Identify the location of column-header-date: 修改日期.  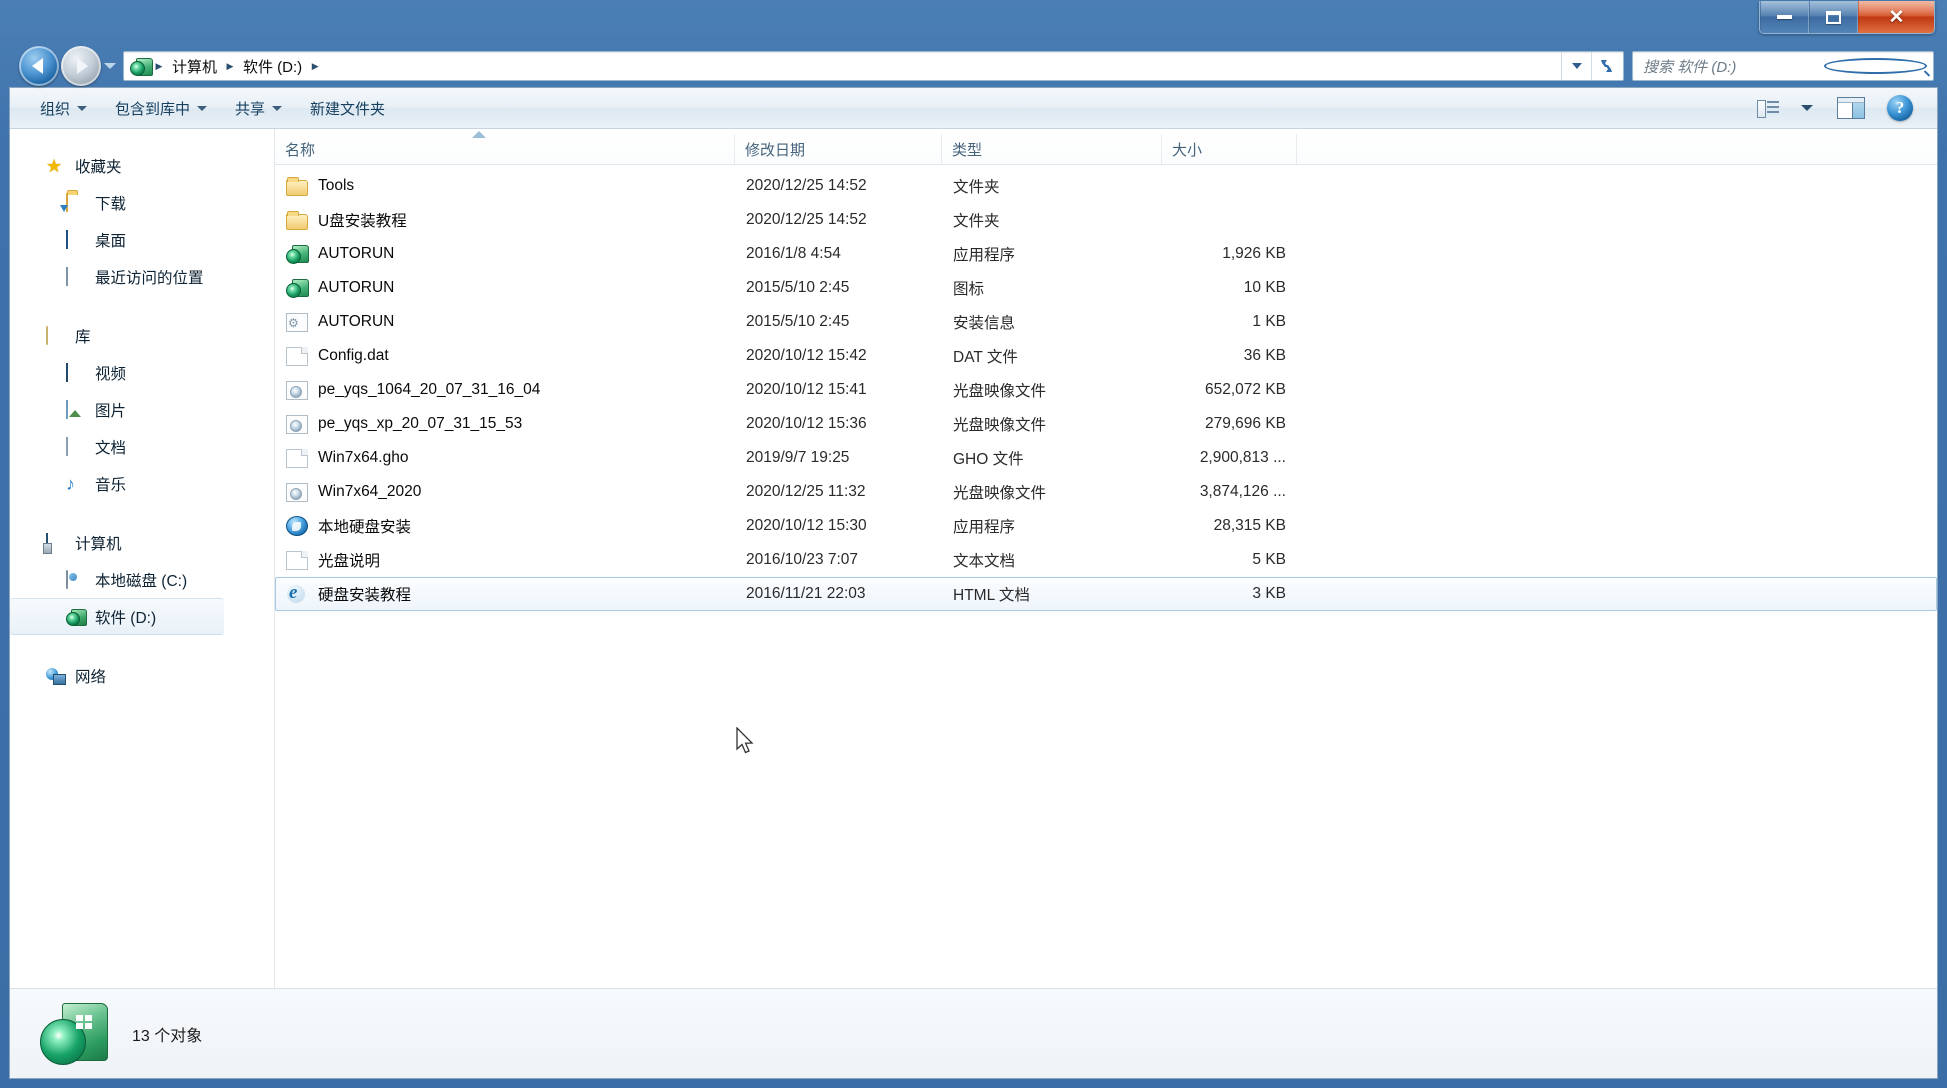
(838, 149).